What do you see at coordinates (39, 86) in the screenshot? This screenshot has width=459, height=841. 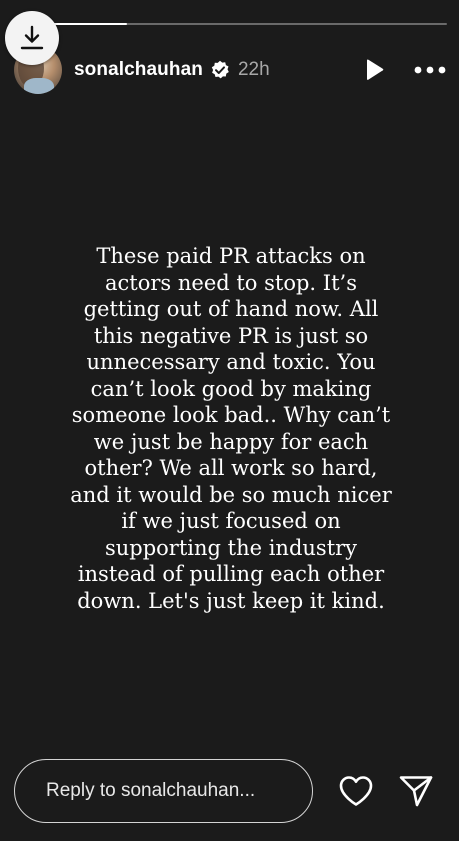 I see `avatar-shirt` at bounding box center [39, 86].